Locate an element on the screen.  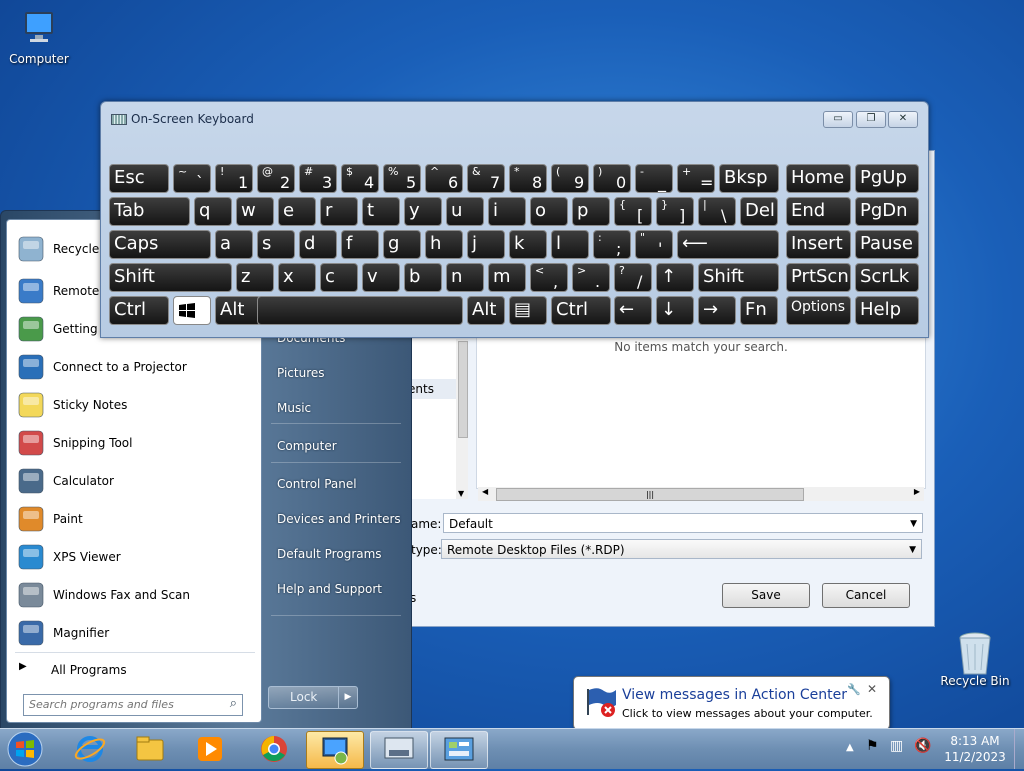
nav-scrollbar: ▼ is located at coordinates (462, 419).